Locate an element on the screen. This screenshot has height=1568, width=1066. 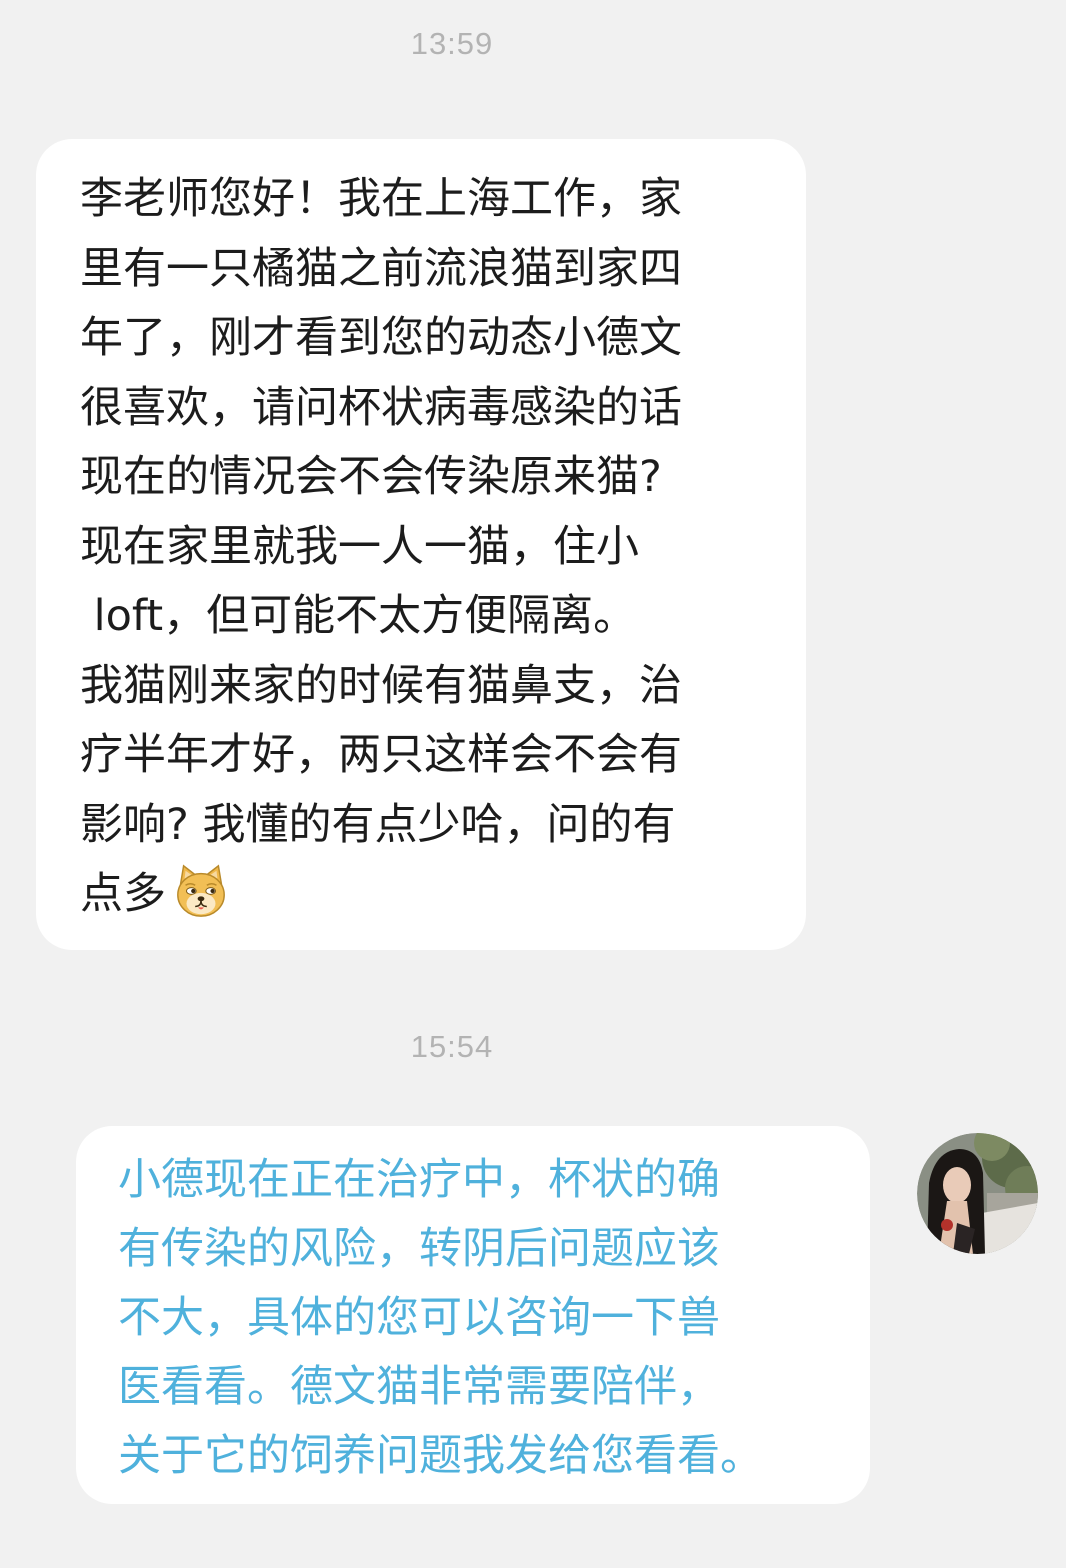
user-avatar is located at coordinates (977, 1193).